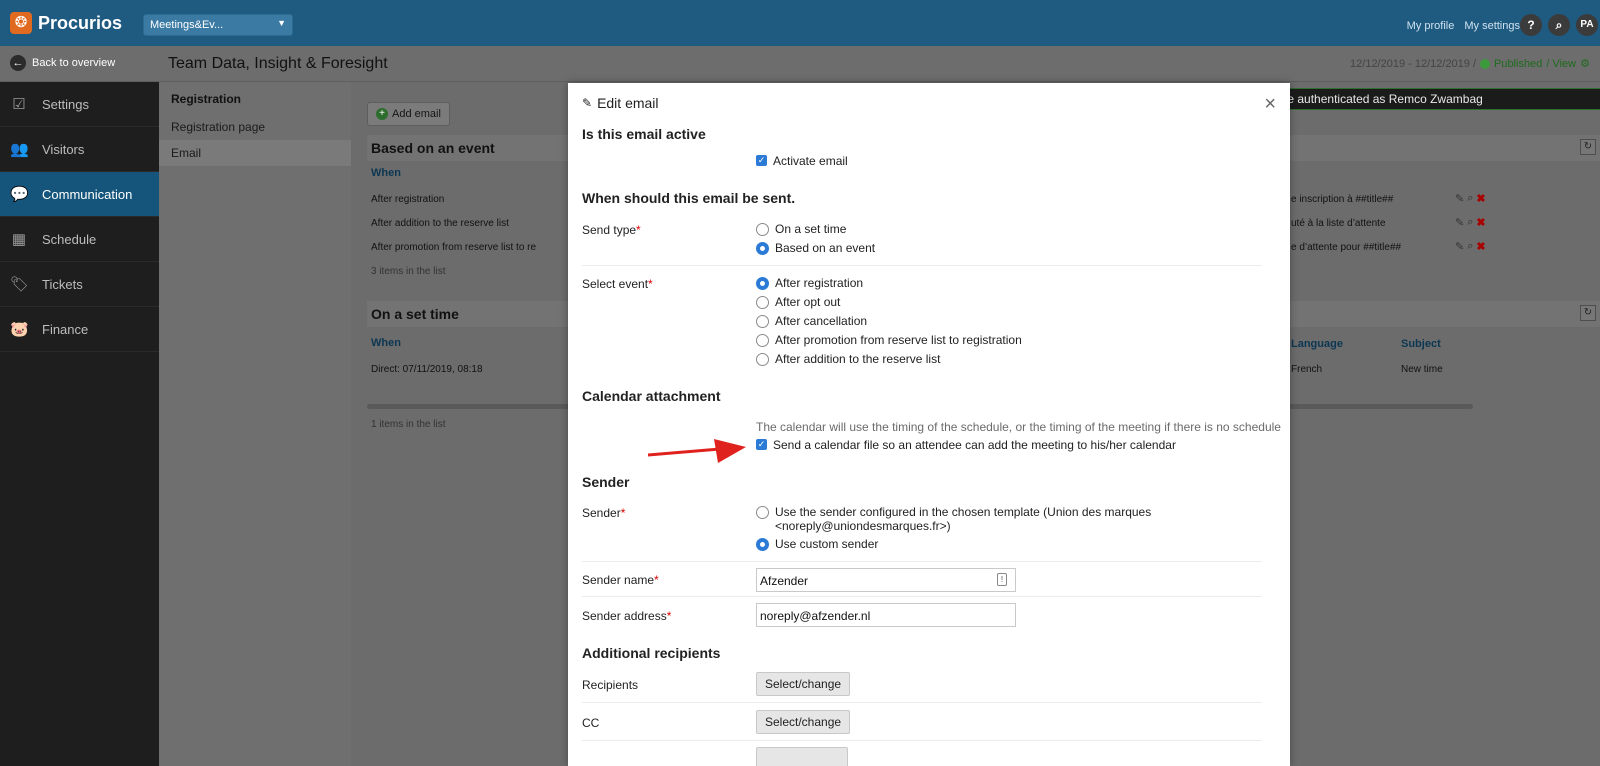 The width and height of the screenshot is (1600, 766). I want to click on bcc-select-button, so click(802, 756).